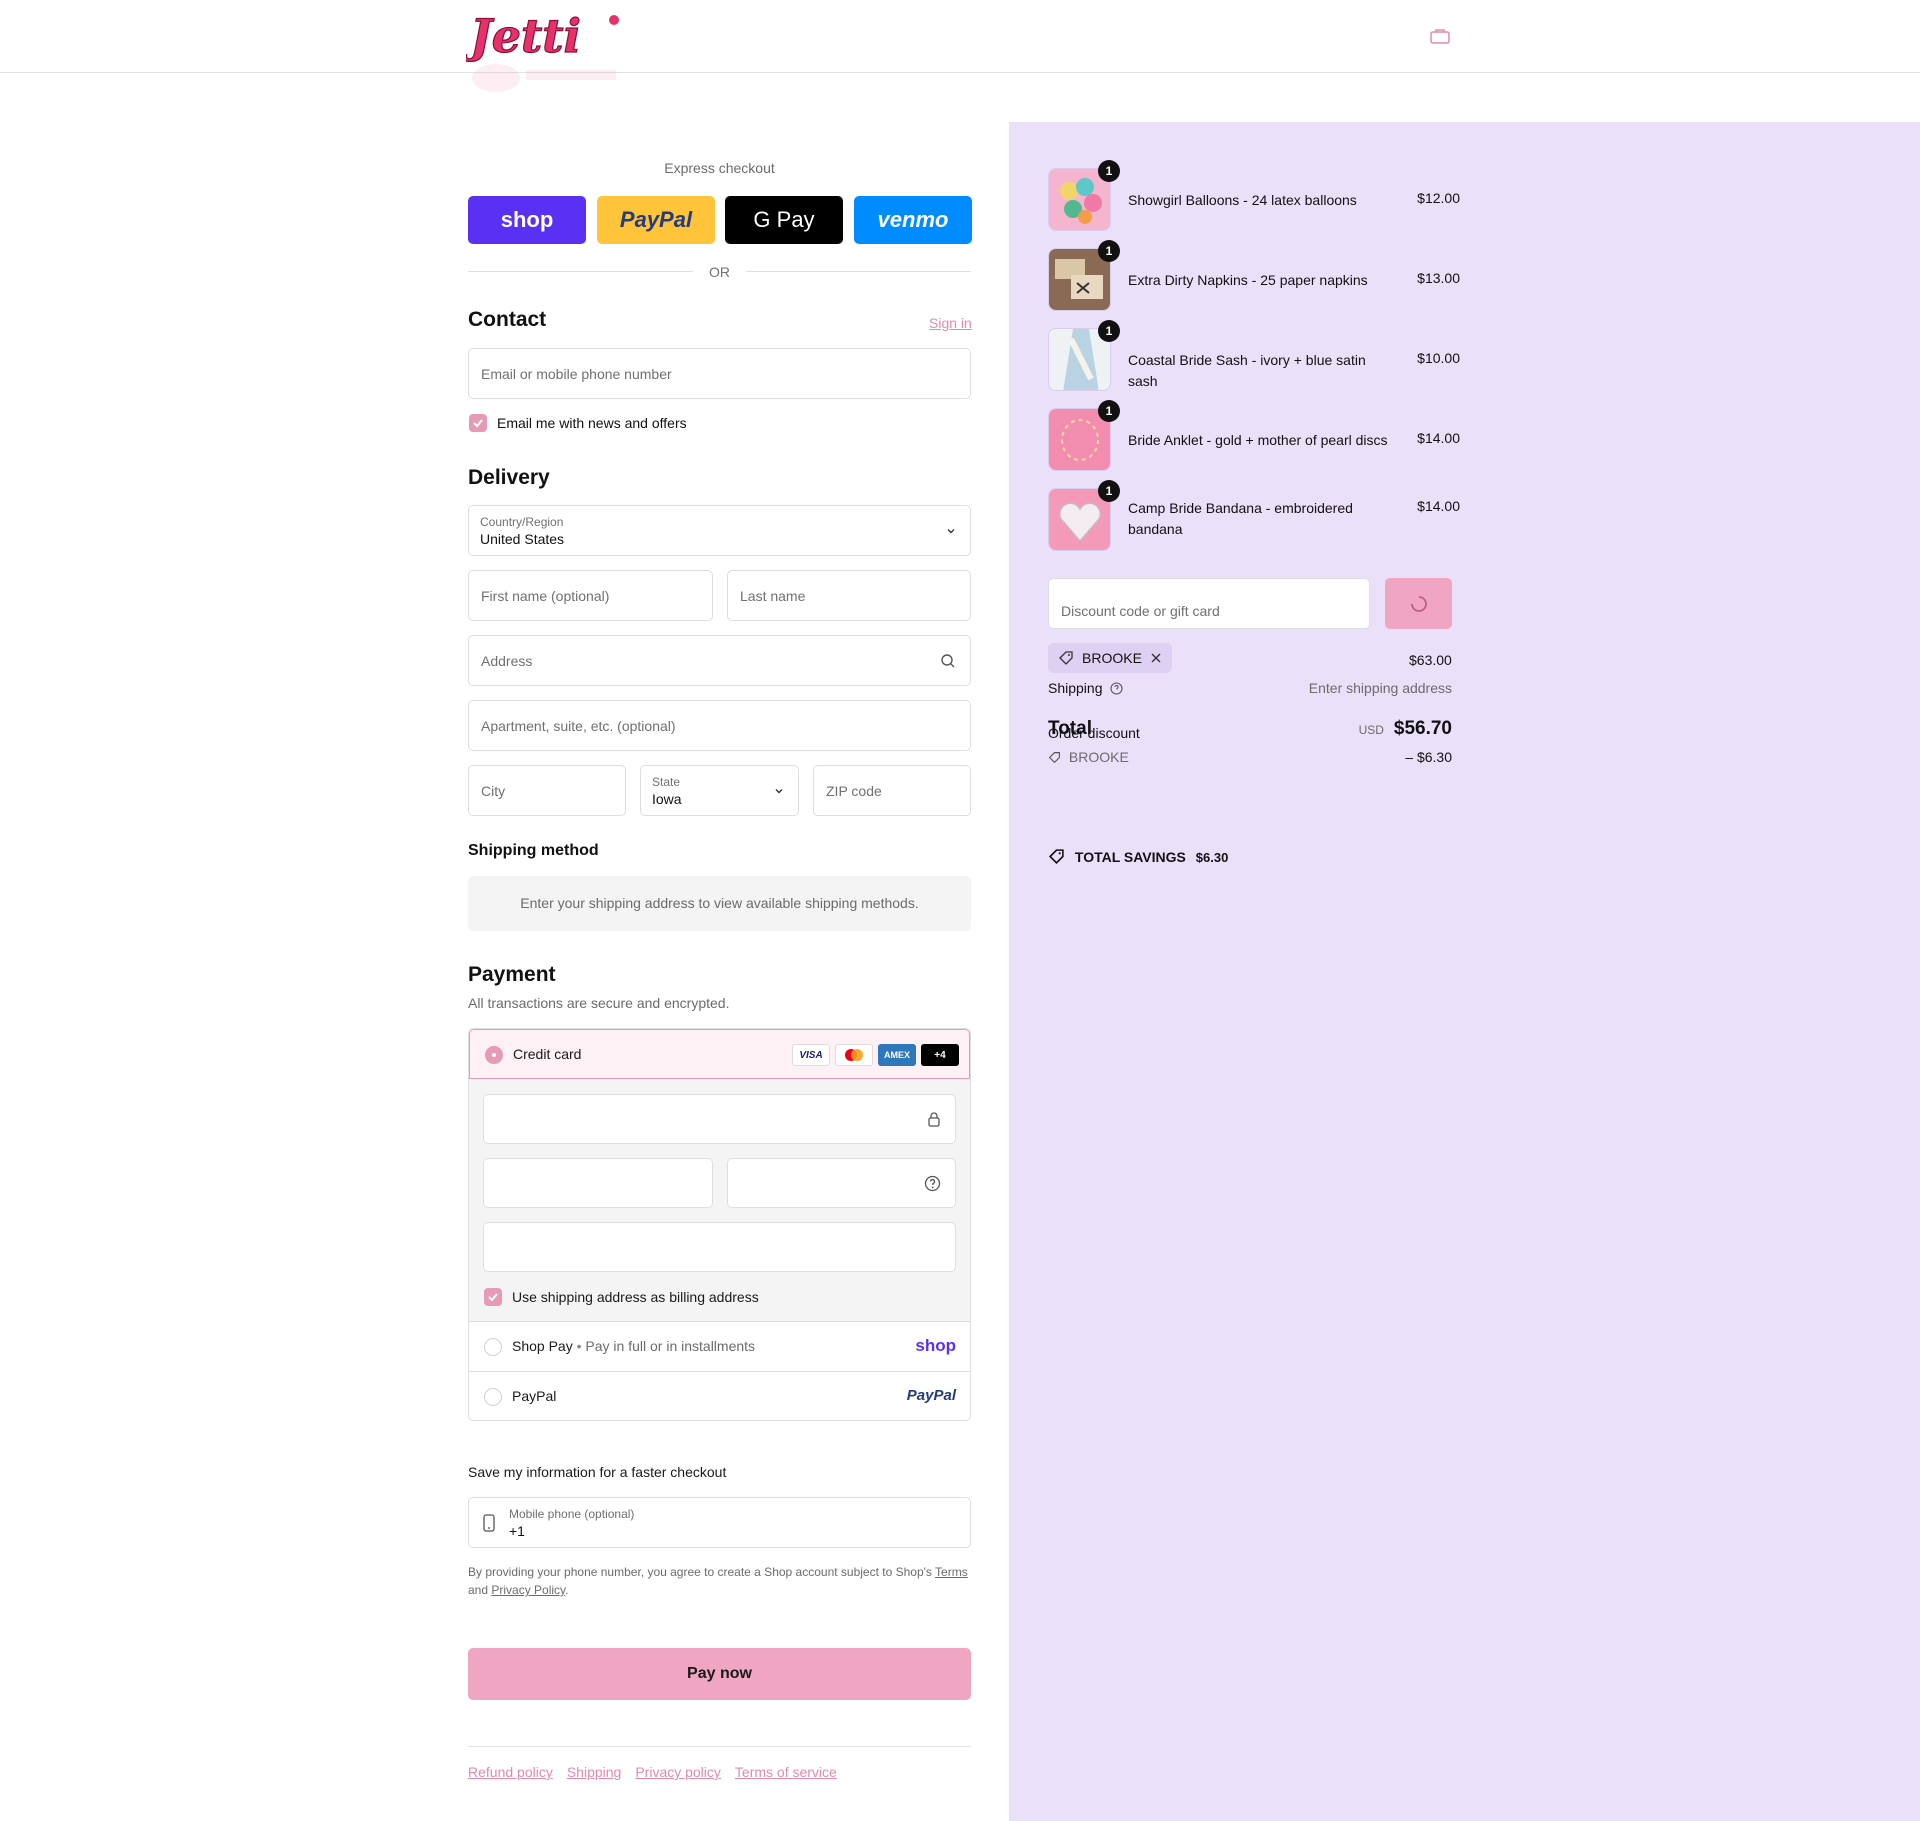 This screenshot has height=1821, width=1920. What do you see at coordinates (1428, 757) in the screenshot?
I see `discount-value: – $6.30` at bounding box center [1428, 757].